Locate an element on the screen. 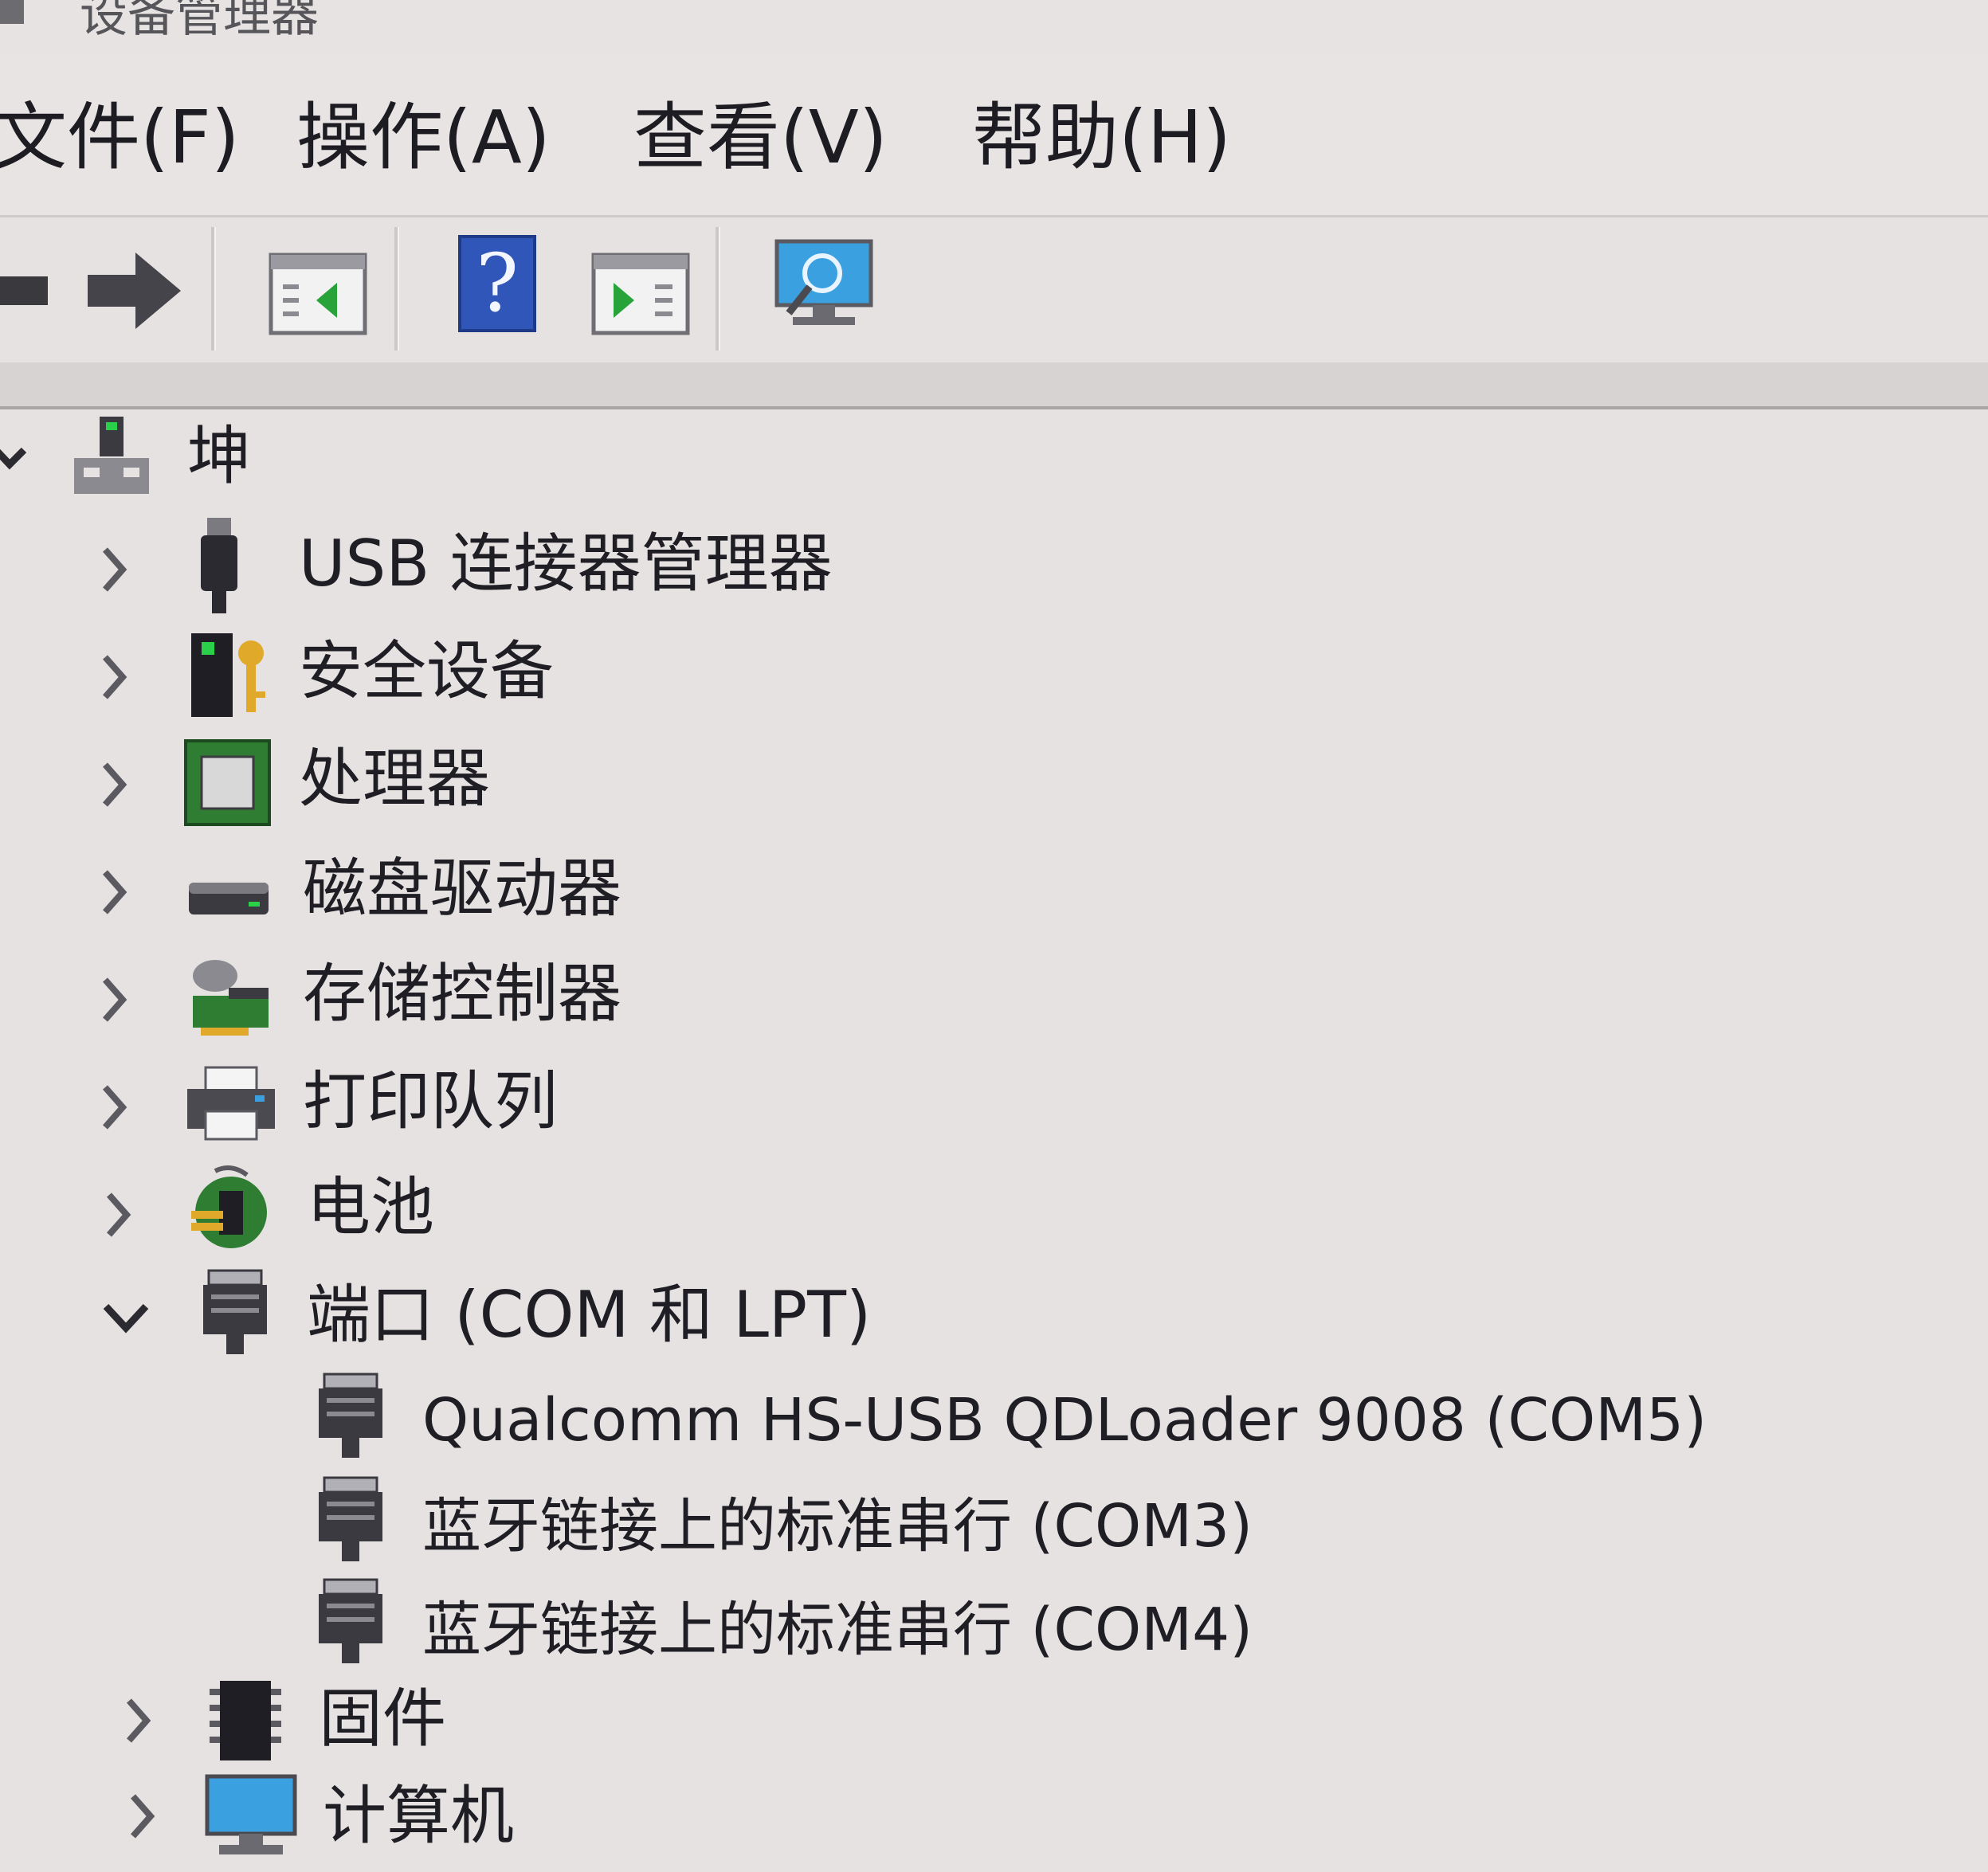 This screenshot has height=1872, width=1988. forward-arrow-icon is located at coordinates (135, 291).